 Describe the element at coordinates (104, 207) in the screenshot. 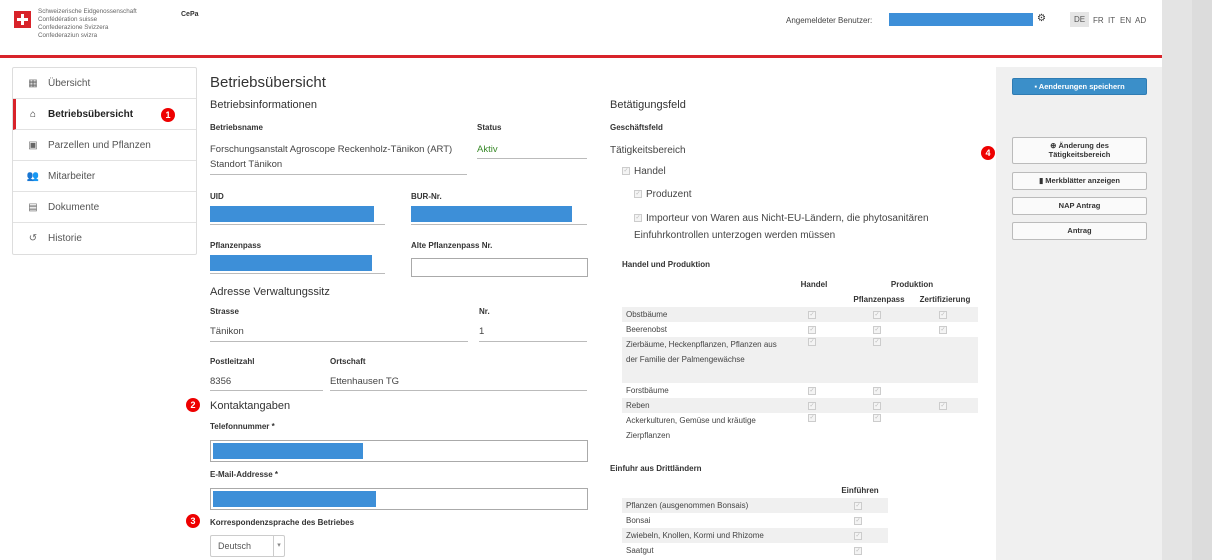

I see `sidebar-item-dokumente: ▤ Dokumente` at that location.